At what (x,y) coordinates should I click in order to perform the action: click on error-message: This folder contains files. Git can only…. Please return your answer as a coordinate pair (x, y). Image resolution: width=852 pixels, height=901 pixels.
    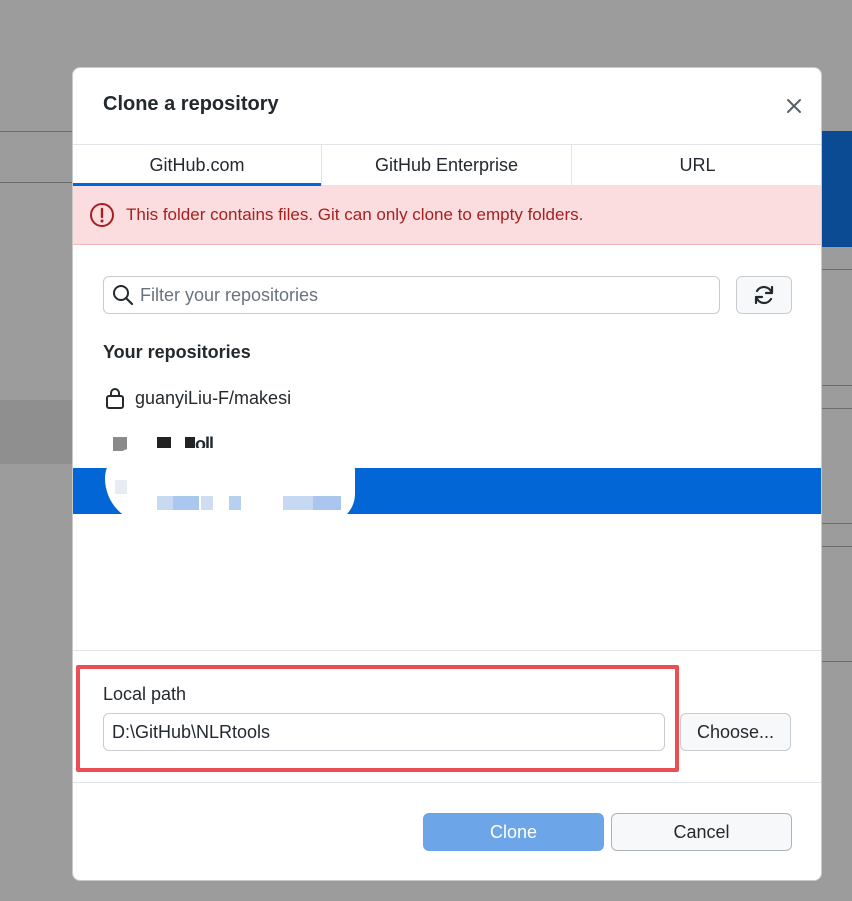
    Looking at the image, I should click on (355, 214).